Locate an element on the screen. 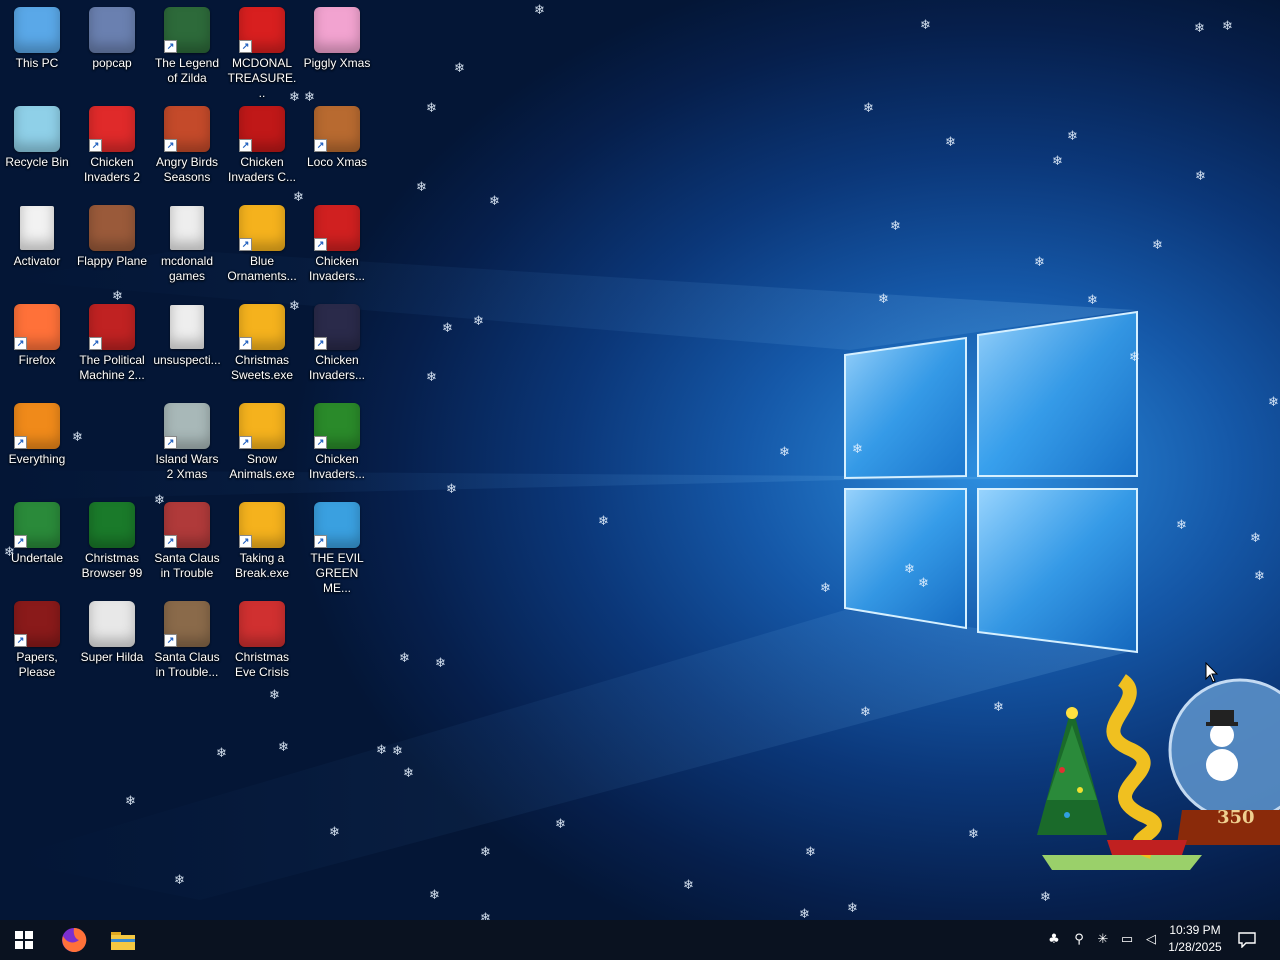 The image size is (1280, 960). desktop-icon: Super Hilda is located at coordinates (112, 644).